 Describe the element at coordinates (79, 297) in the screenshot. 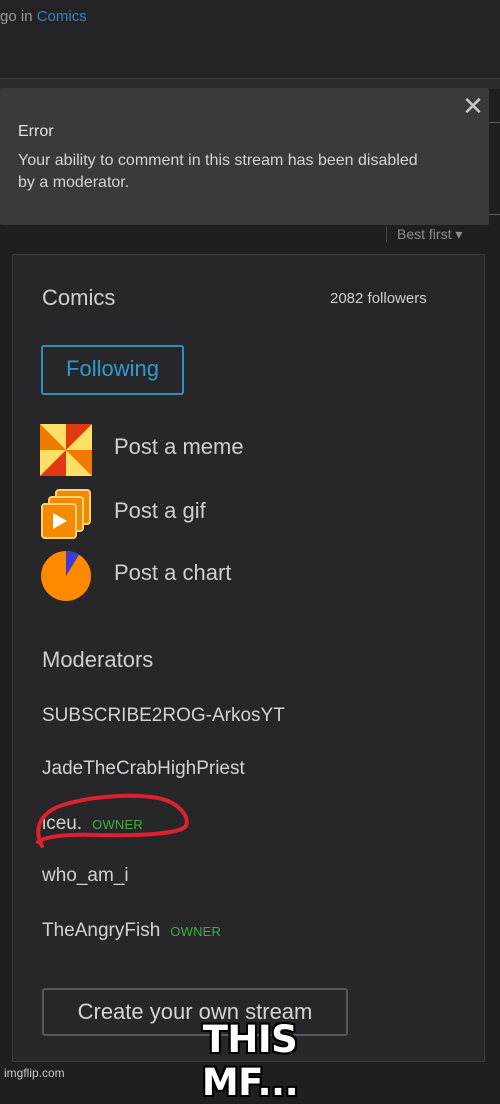

I see `stream-name: Comics` at that location.